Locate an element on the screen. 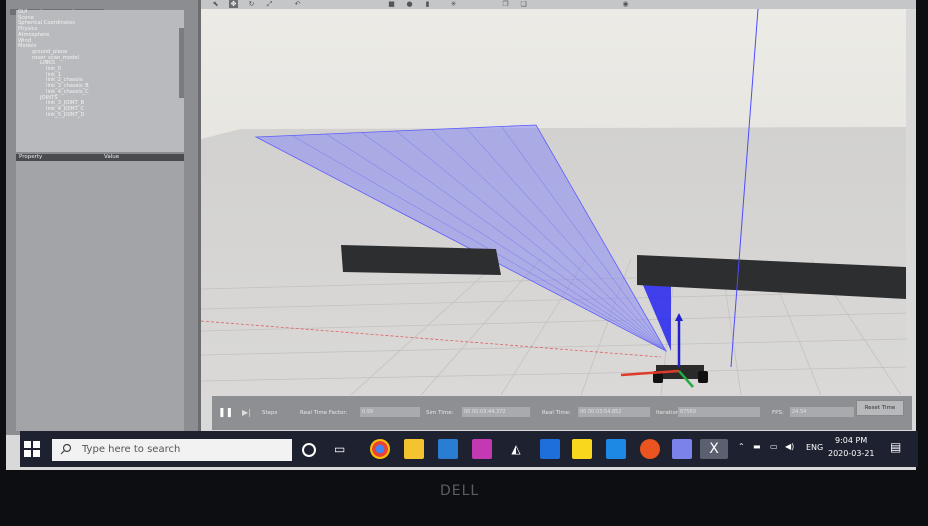  language-indicator: ENG is located at coordinates (814, 447).